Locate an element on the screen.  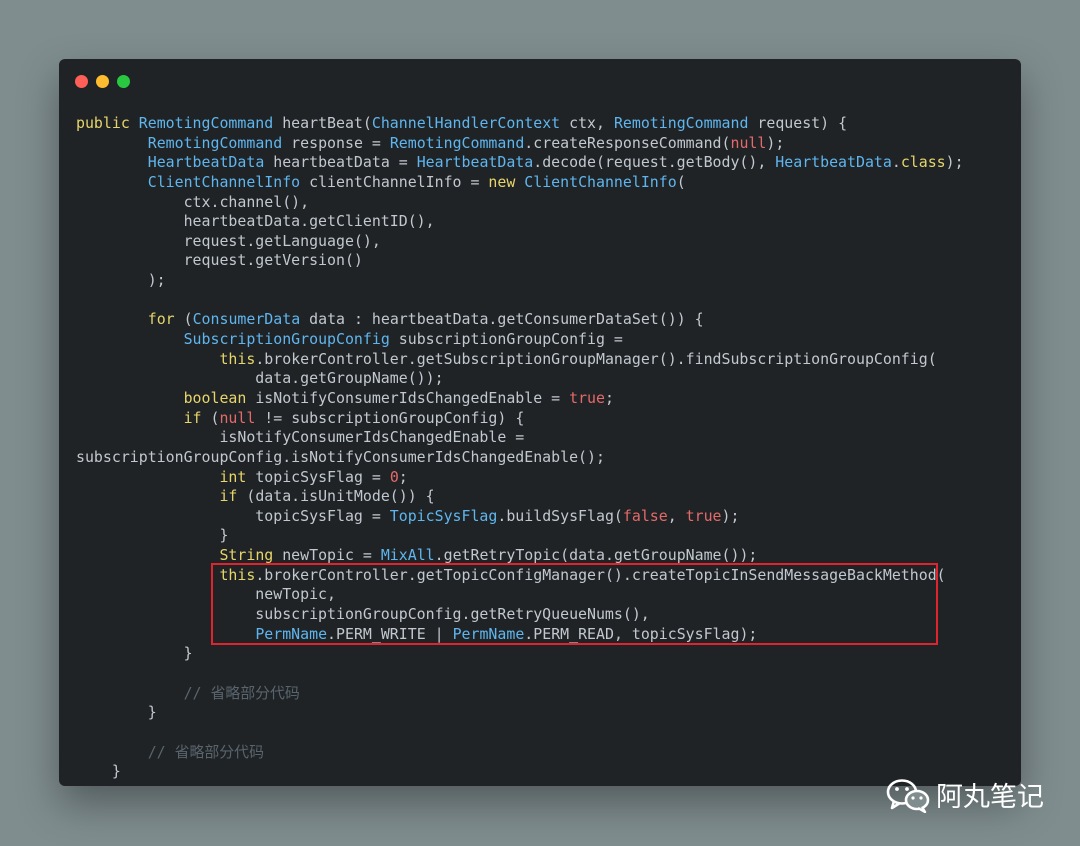
code-token: 0 is located at coordinates (394, 476).